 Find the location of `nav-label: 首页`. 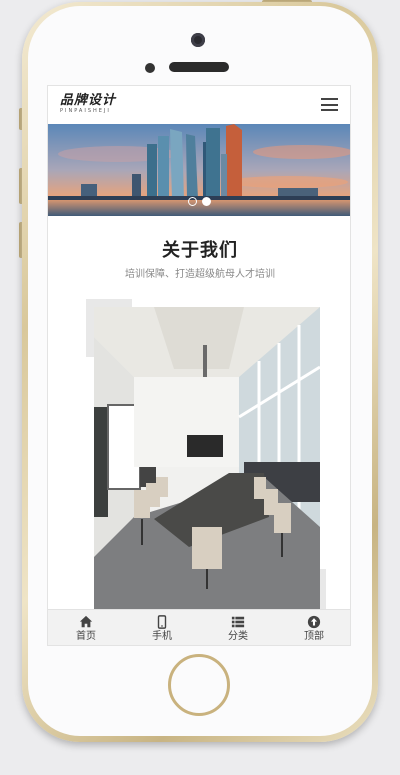

nav-label: 首页 is located at coordinates (86, 636).